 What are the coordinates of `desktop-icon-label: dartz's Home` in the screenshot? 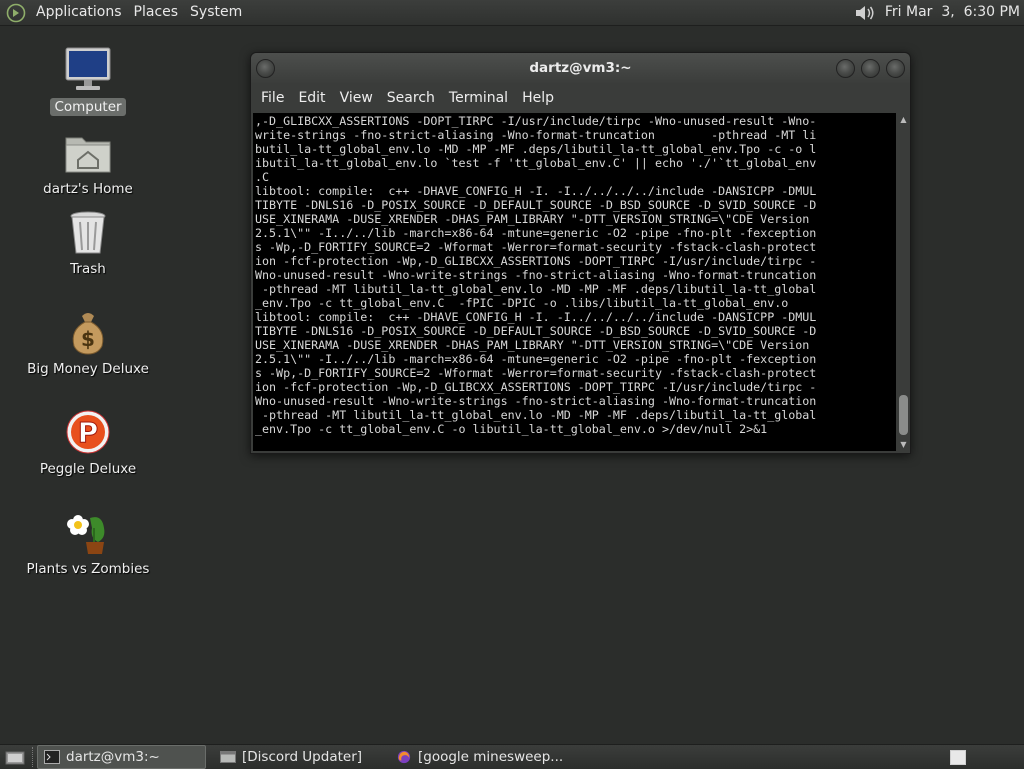 It's located at (88, 189).